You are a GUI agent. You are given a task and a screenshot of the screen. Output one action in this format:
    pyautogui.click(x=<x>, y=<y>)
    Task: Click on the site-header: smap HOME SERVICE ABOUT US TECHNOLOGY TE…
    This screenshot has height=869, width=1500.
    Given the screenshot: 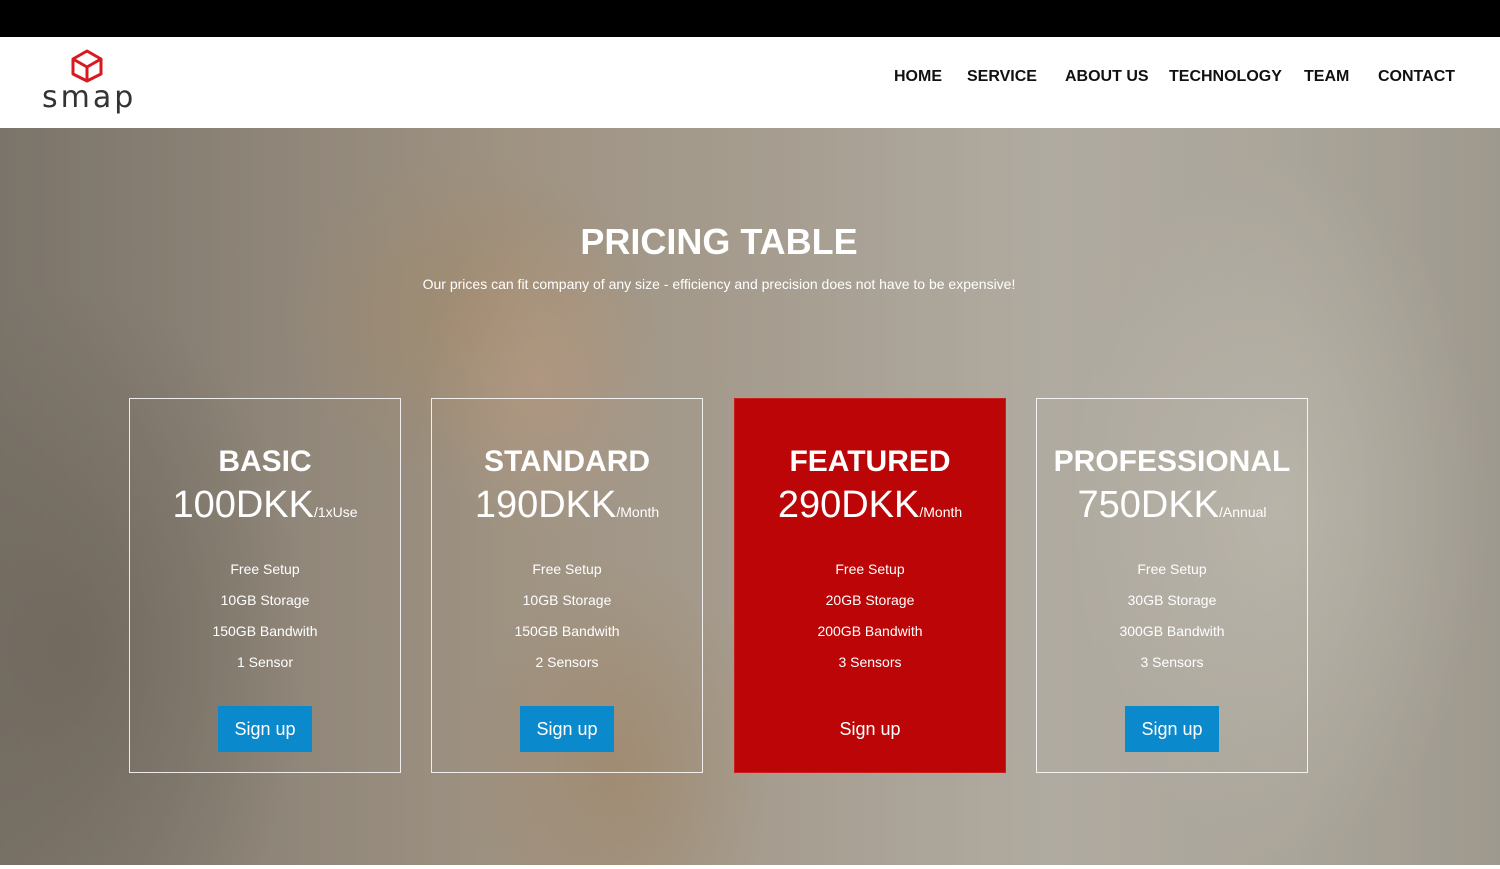 What is the action you would take?
    pyautogui.click(x=750, y=82)
    